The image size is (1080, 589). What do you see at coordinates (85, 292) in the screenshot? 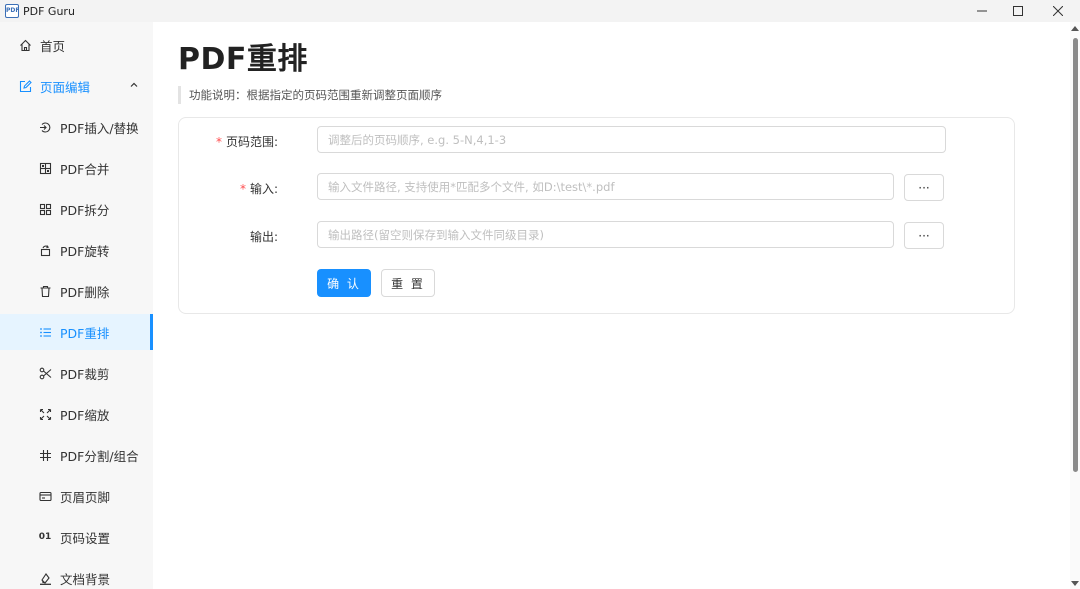
I see `sidebar-item-label: PDF删除` at bounding box center [85, 292].